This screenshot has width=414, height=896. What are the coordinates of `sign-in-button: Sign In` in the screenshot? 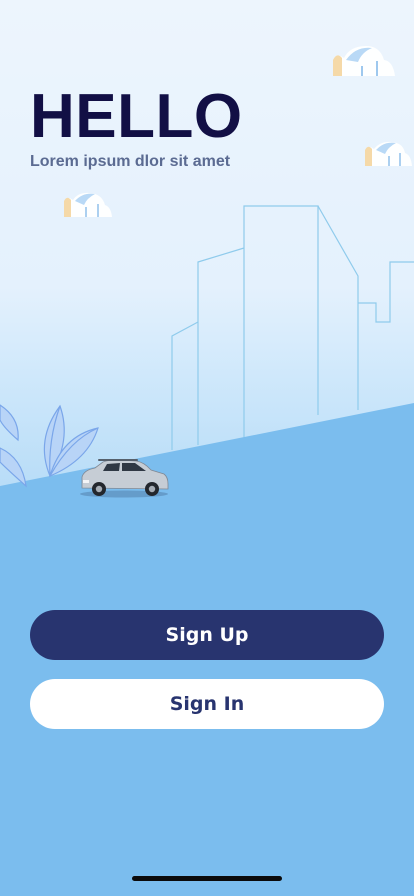 It's located at (207, 704).